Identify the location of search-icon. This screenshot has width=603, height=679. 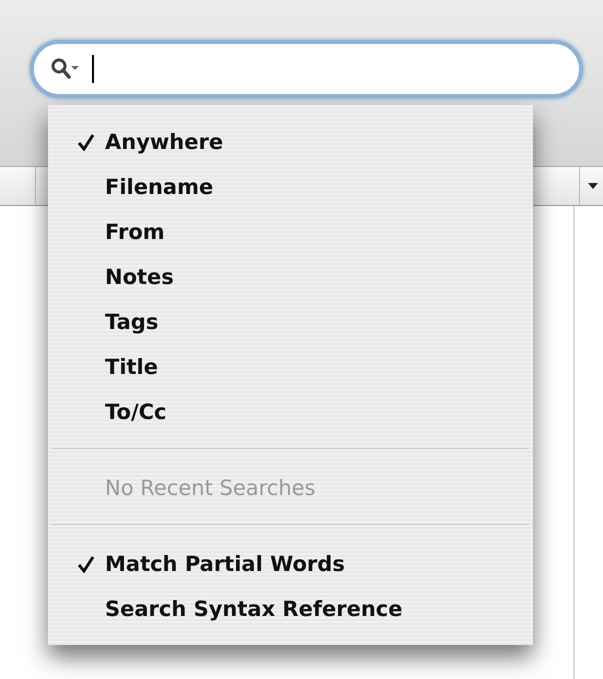
(65, 69).